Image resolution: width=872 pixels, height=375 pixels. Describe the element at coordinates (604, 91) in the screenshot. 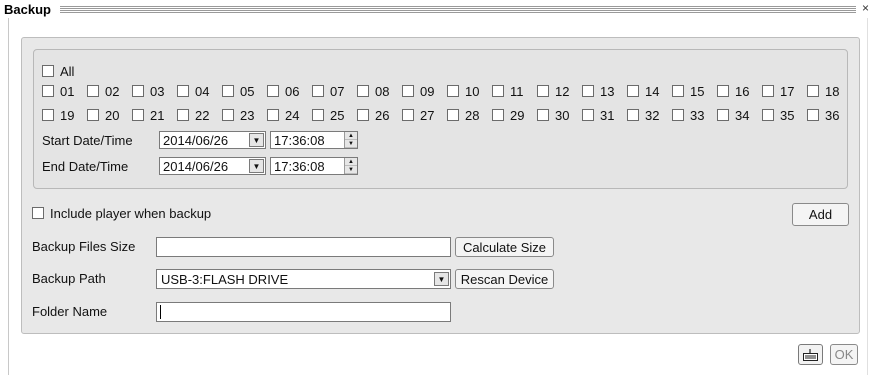

I see `channel-checkbox-13: 13` at that location.